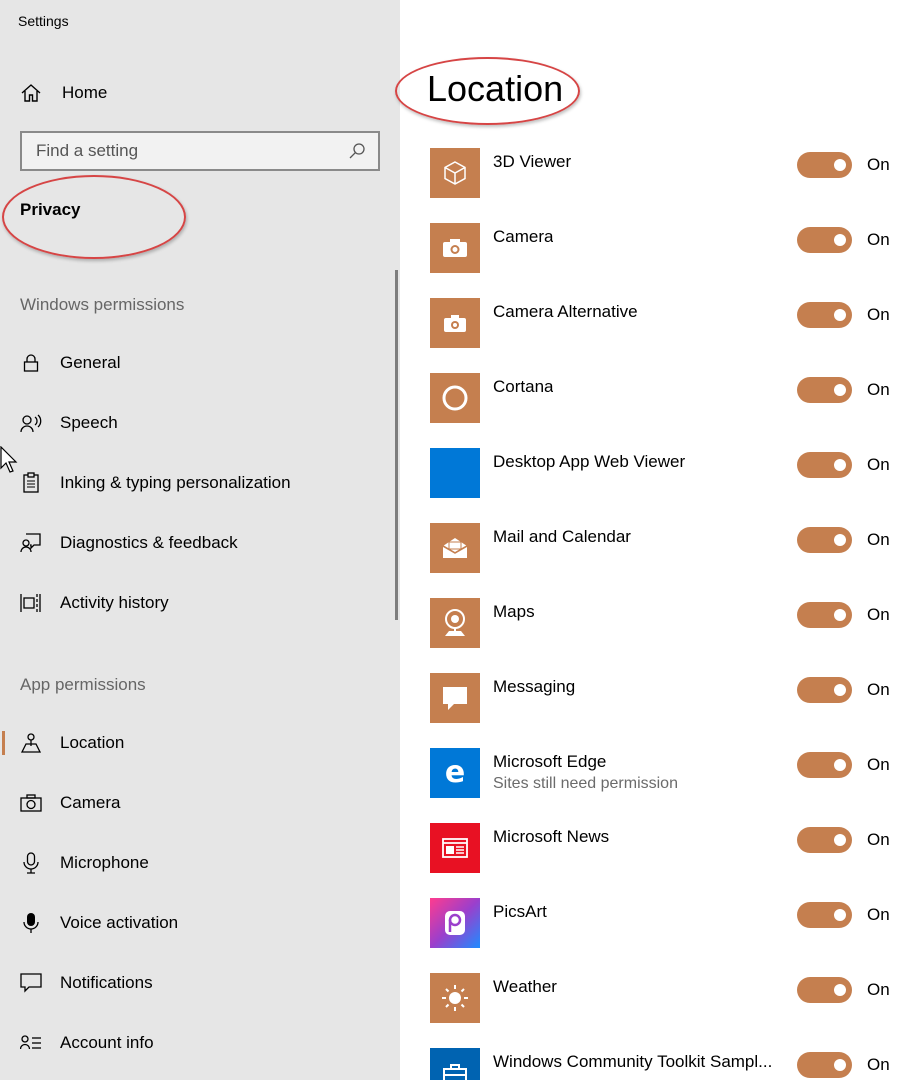 The height and width of the screenshot is (1080, 922). What do you see at coordinates (534, 686) in the screenshot?
I see `app-name: Messaging` at bounding box center [534, 686].